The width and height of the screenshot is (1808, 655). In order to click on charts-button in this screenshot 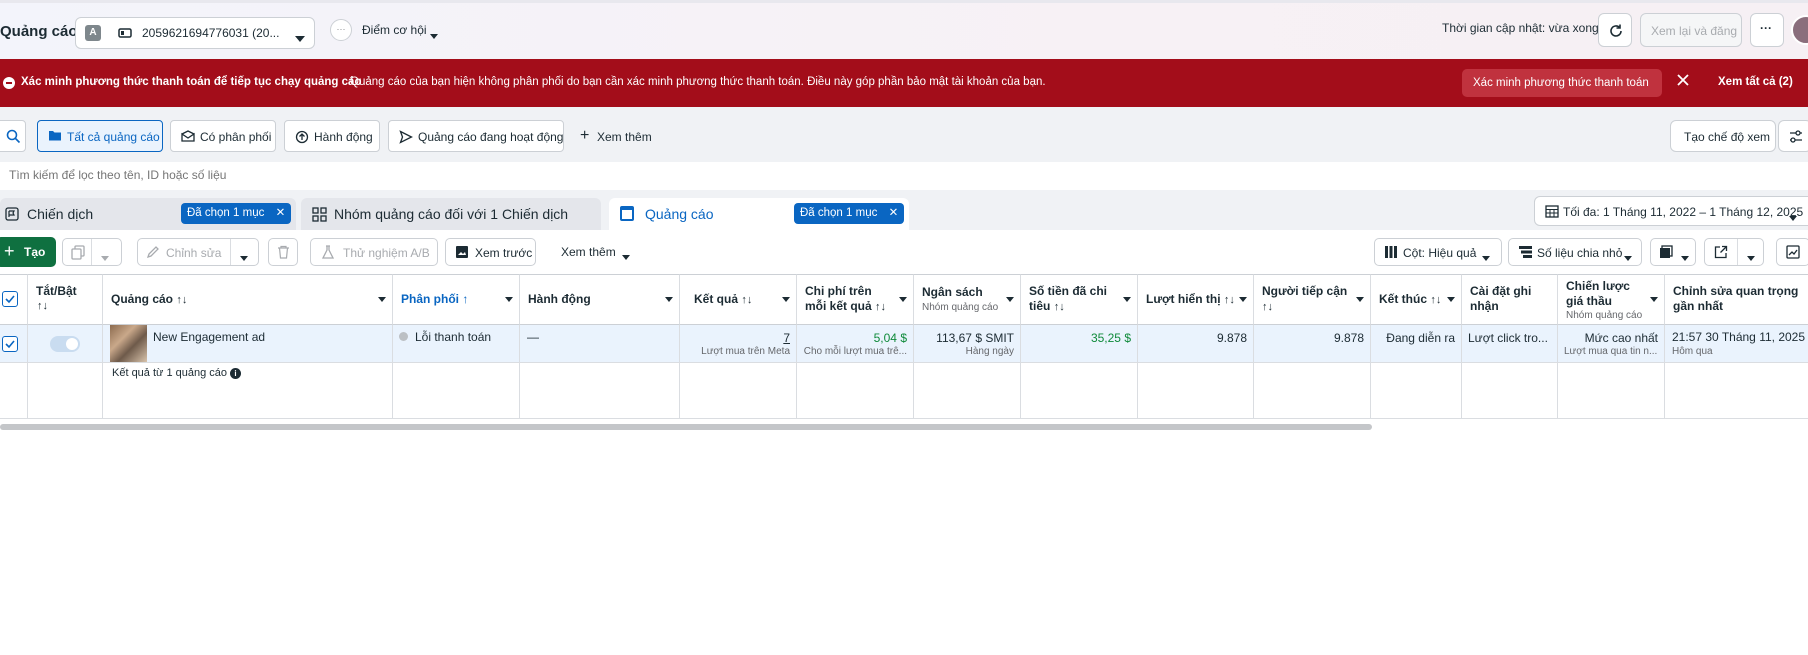, I will do `click(1792, 252)`.